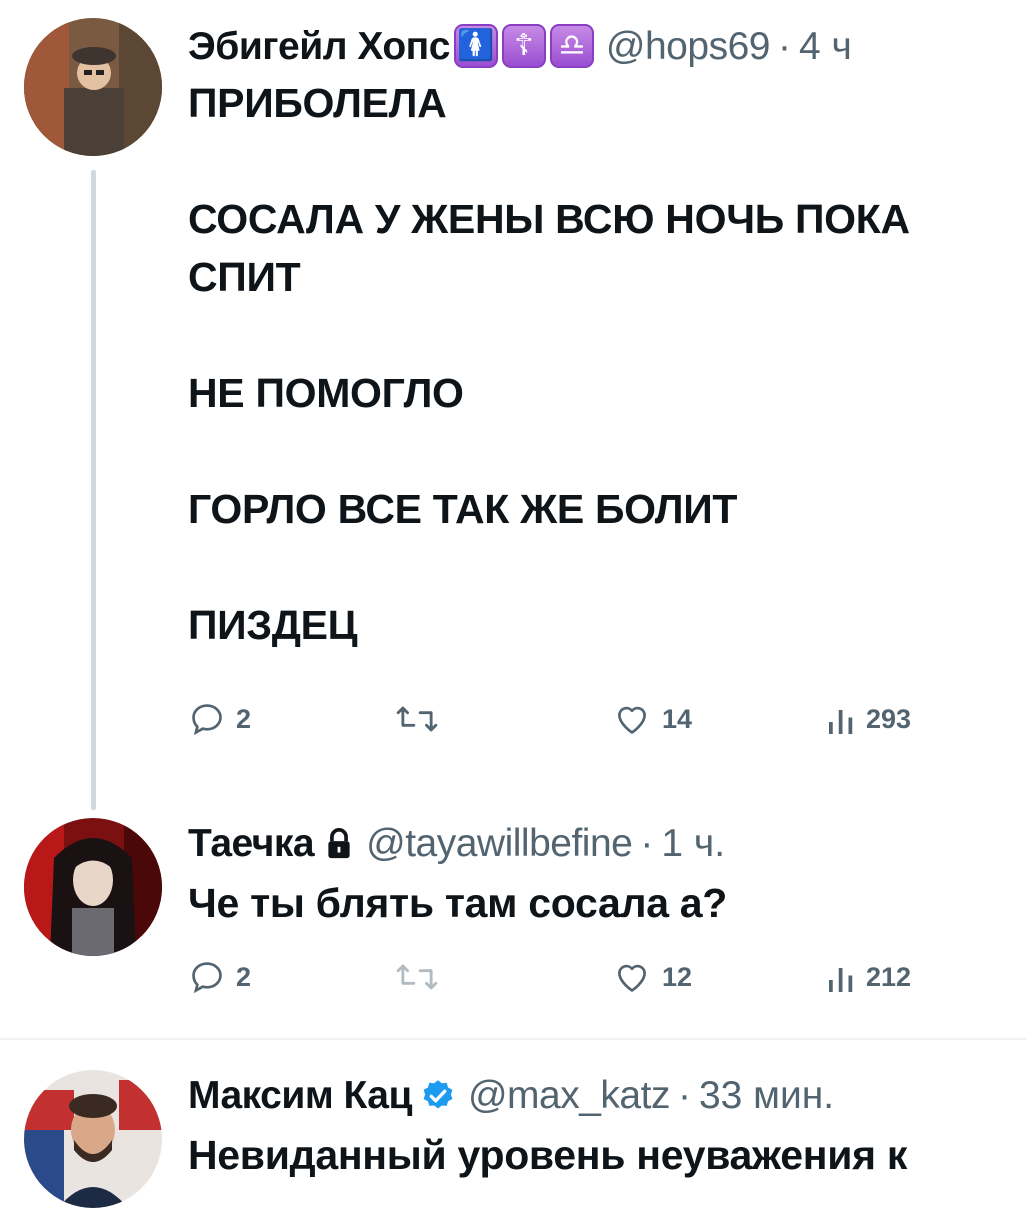 Image resolution: width=1027 pixels, height=1208 pixels. I want to click on tweet-line: ПИЗДЕЦ, so click(273, 625).